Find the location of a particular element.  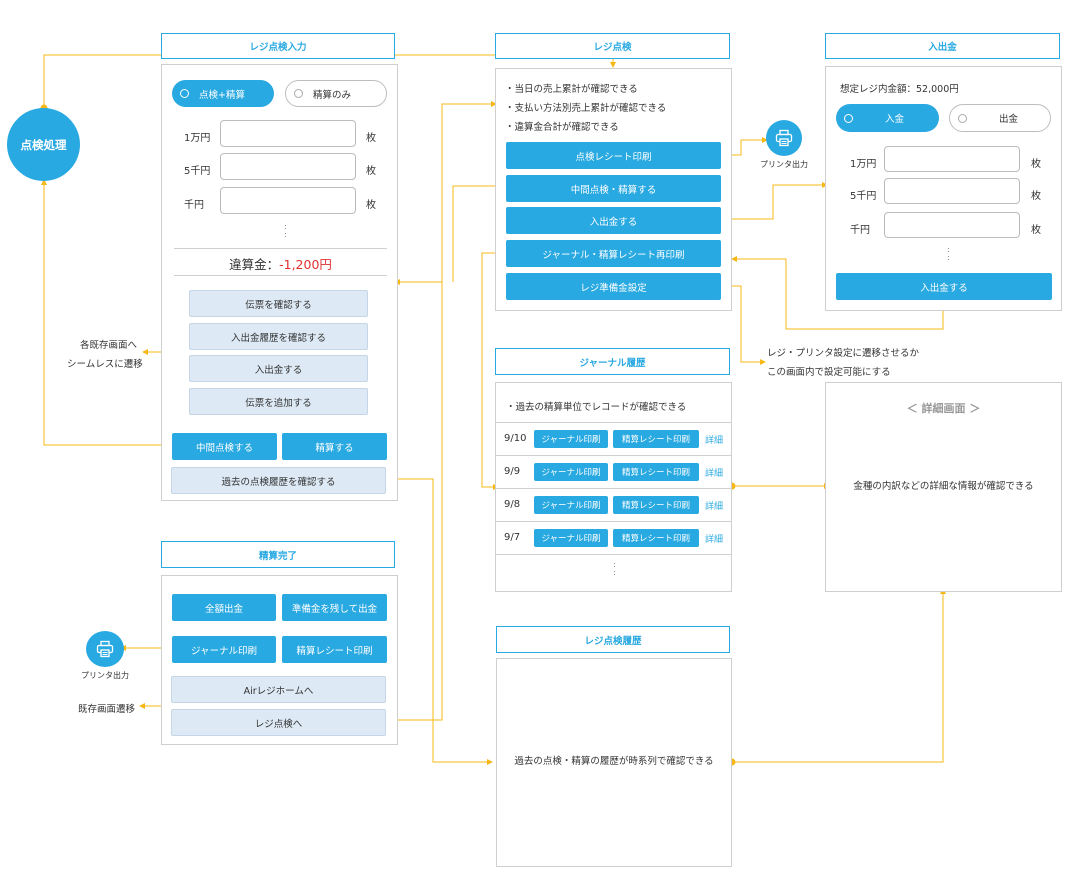

add-slip-button: 伝票を追加する is located at coordinates (278, 401).